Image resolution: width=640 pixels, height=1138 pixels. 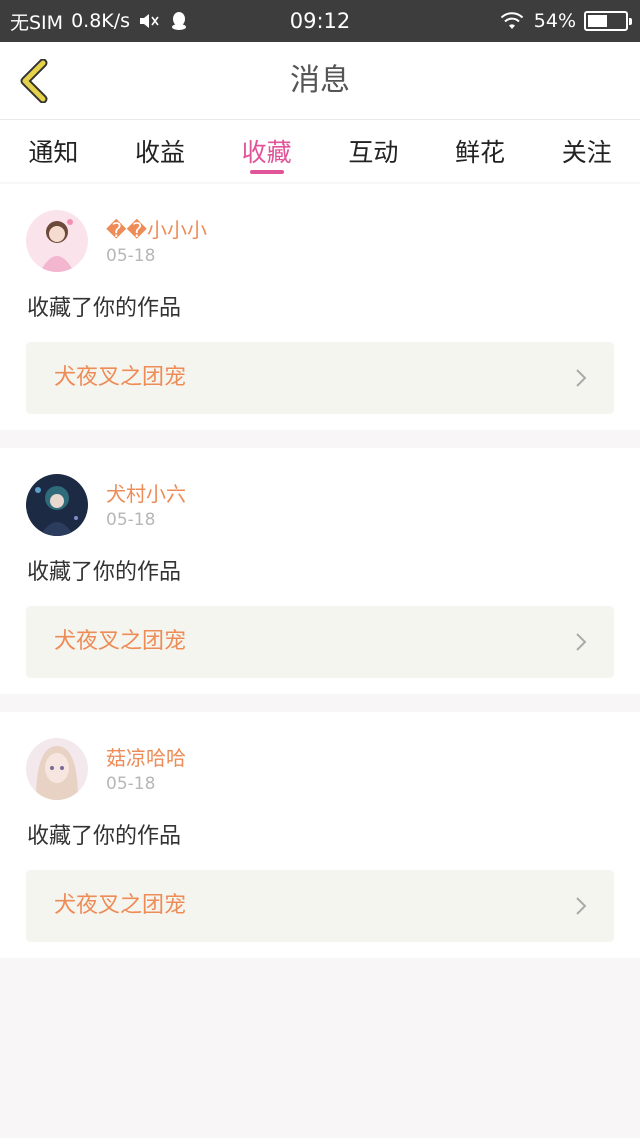 What do you see at coordinates (53, 151) in the screenshot?
I see `tab-notifications: 通知` at bounding box center [53, 151].